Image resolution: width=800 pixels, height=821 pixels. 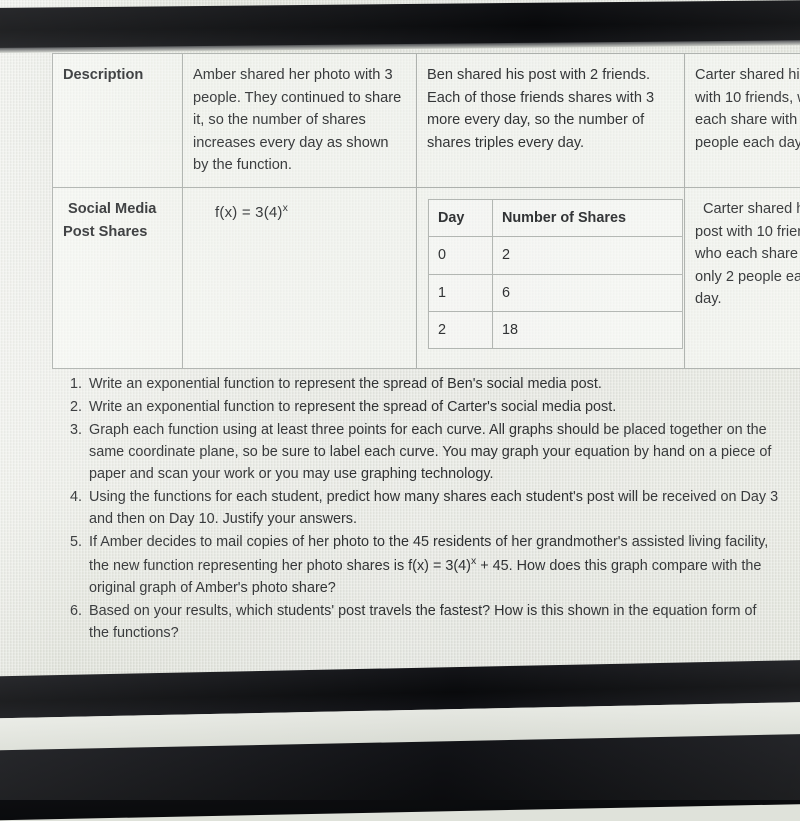 What do you see at coordinates (249, 212) in the screenshot?
I see `amber-function-base: f(x) = 3(4)` at bounding box center [249, 212].